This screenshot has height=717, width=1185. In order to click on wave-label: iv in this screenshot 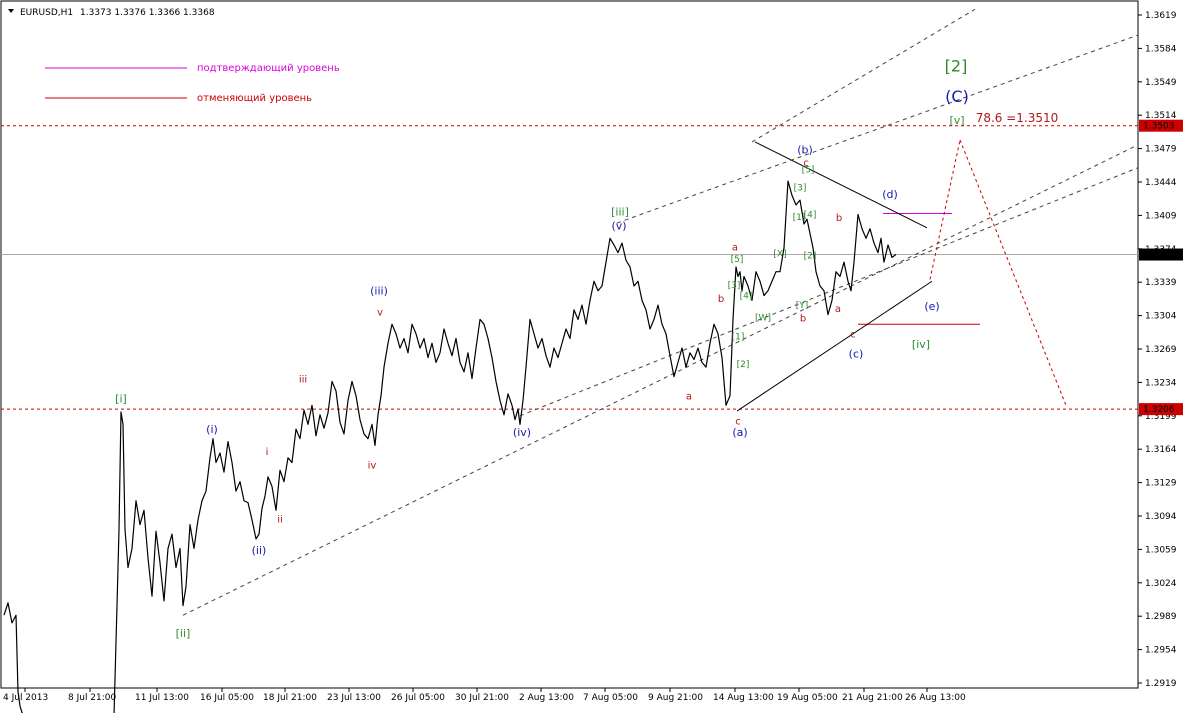, I will do `click(372, 465)`.